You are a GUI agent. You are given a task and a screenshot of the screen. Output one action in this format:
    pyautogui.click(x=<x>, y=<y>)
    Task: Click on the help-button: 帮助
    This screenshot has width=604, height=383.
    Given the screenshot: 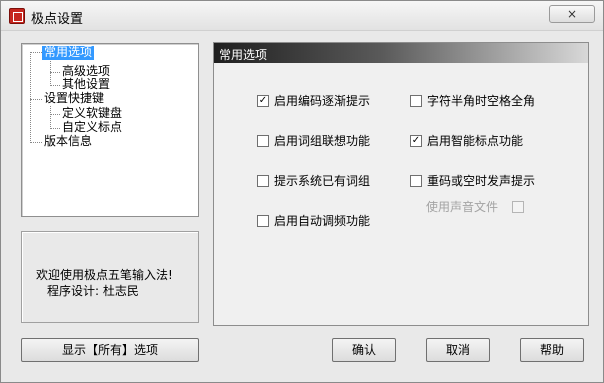 What is the action you would take?
    pyautogui.click(x=552, y=350)
    